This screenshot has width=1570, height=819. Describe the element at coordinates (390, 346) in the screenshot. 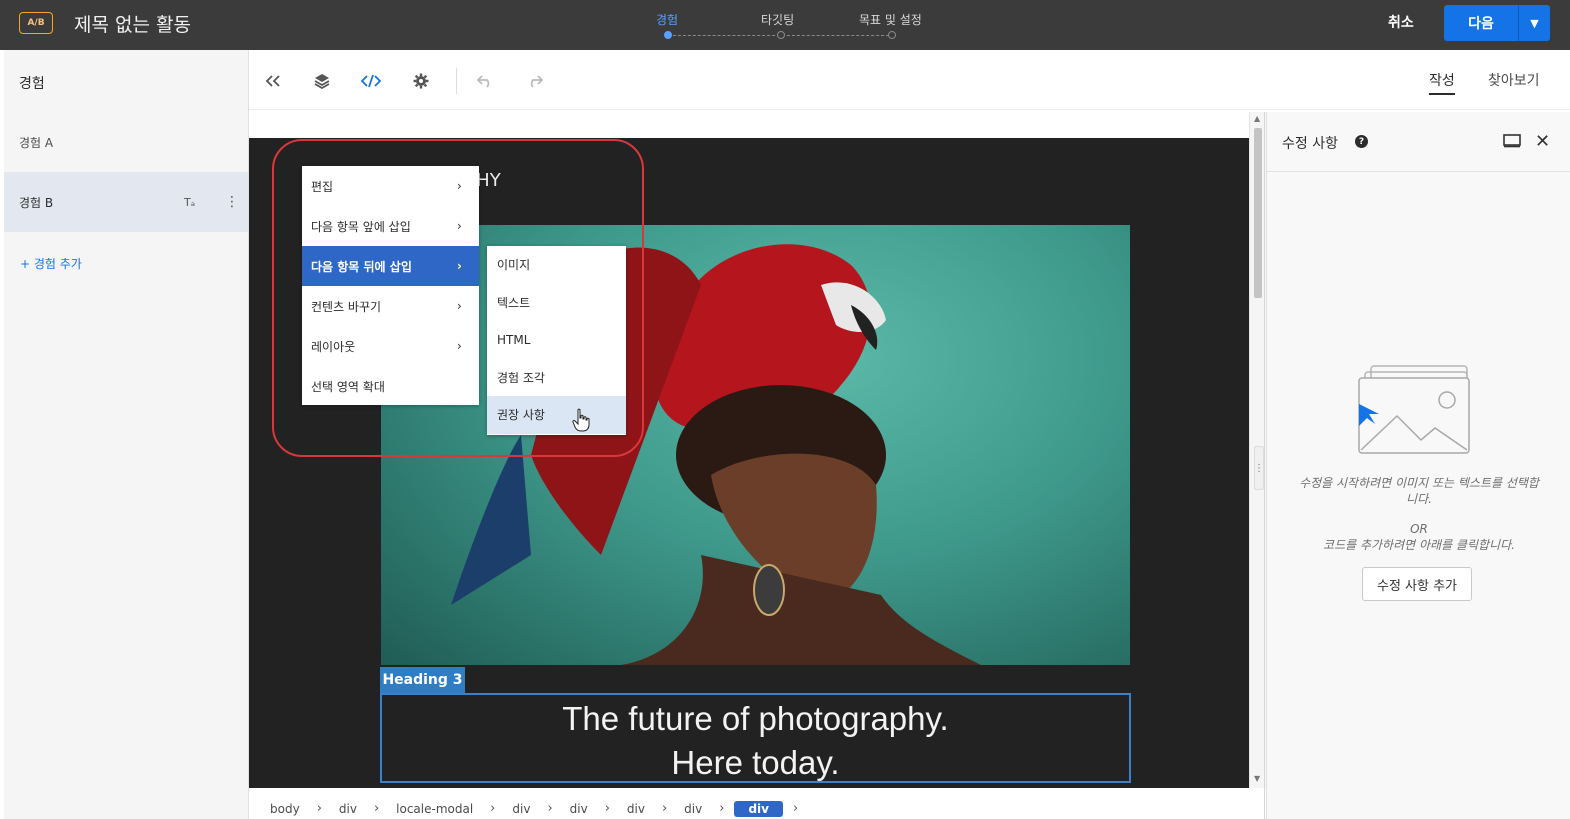

I see `menu-item-layout: 레이아웃 ›` at that location.